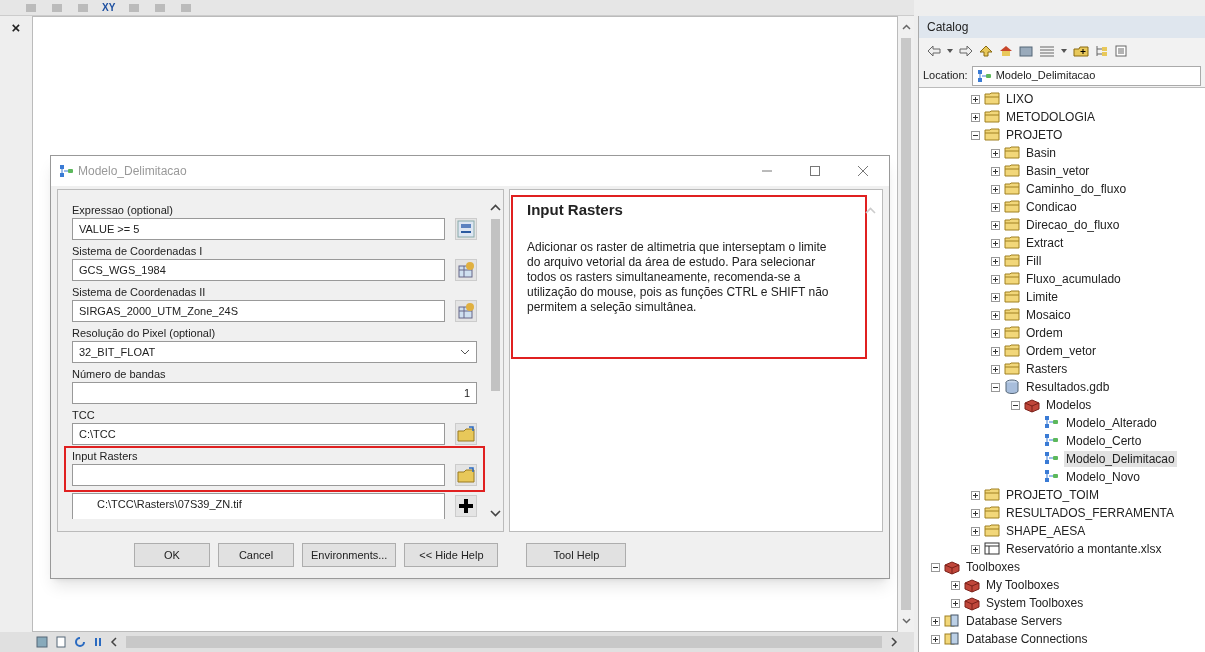 The width and height of the screenshot is (1205, 652). Describe the element at coordinates (1044, 333) in the screenshot. I see `tree-item: Ordem` at that location.